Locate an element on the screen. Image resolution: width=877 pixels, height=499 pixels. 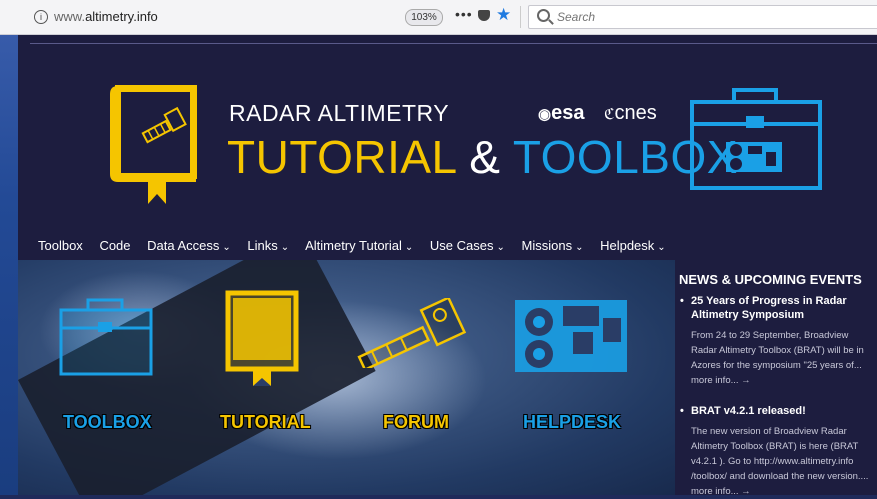
title-tutorial: TUTORIAL is located at coordinates (341, 157).